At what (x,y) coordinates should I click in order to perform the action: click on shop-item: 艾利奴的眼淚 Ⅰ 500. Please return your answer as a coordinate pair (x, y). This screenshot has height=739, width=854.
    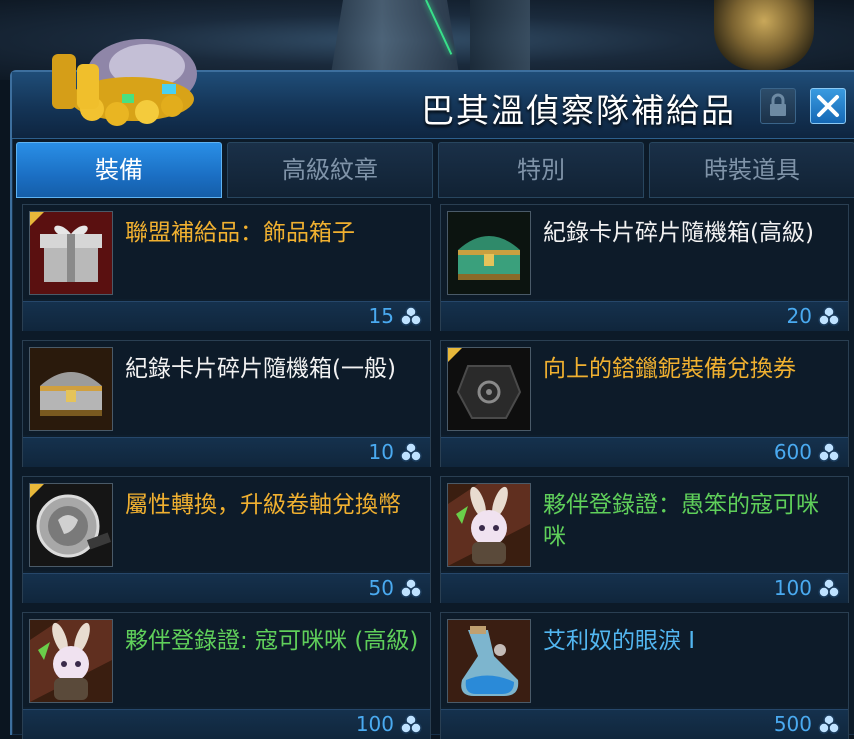
    Looking at the image, I should click on (644, 675).